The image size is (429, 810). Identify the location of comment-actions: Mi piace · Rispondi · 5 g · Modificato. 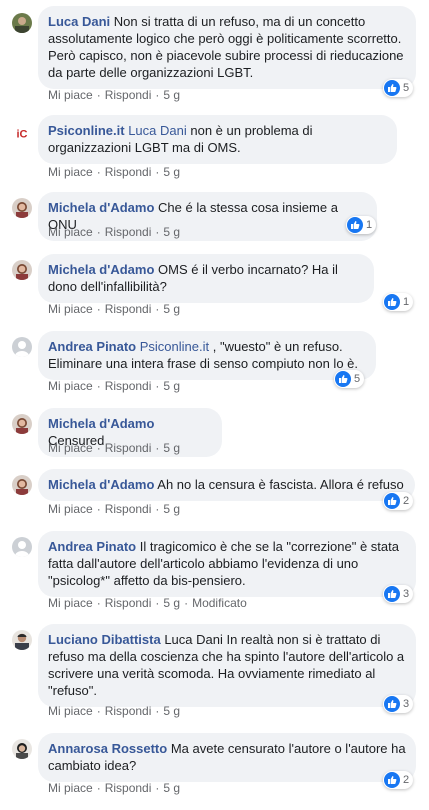
(147, 603).